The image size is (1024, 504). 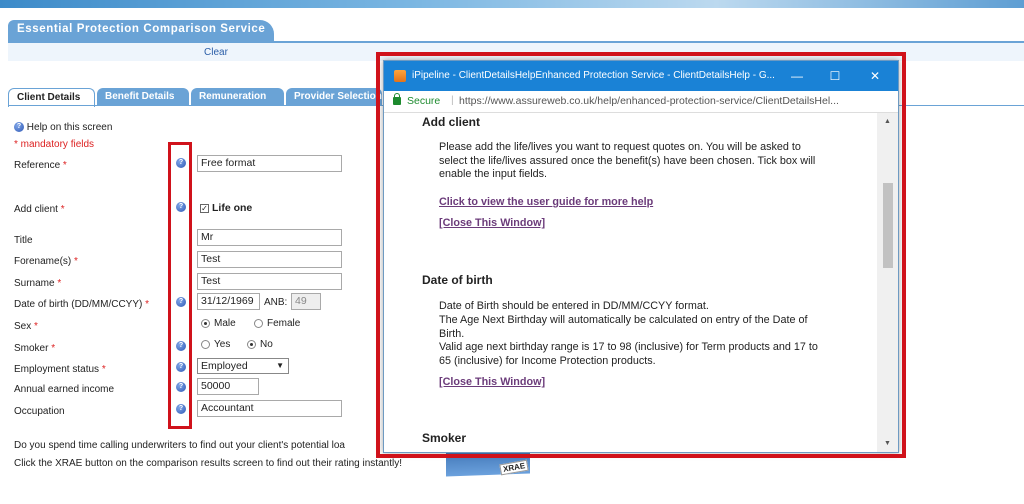 I want to click on employment-label-text: Employment status, so click(x=57, y=369).